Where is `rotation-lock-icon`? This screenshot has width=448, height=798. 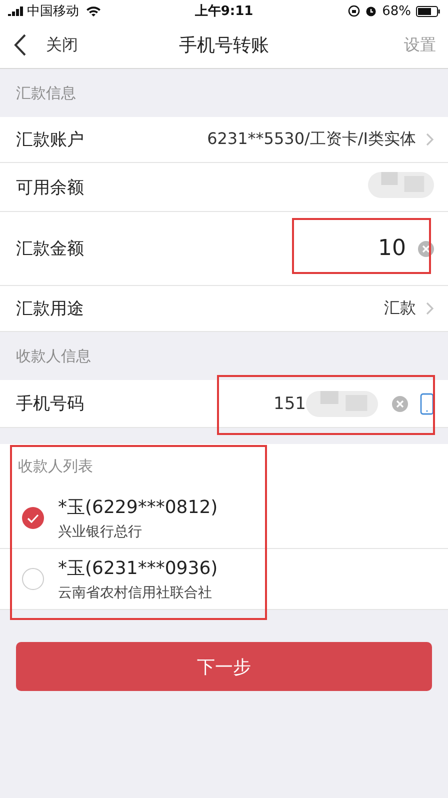
rotation-lock-icon is located at coordinates (354, 11).